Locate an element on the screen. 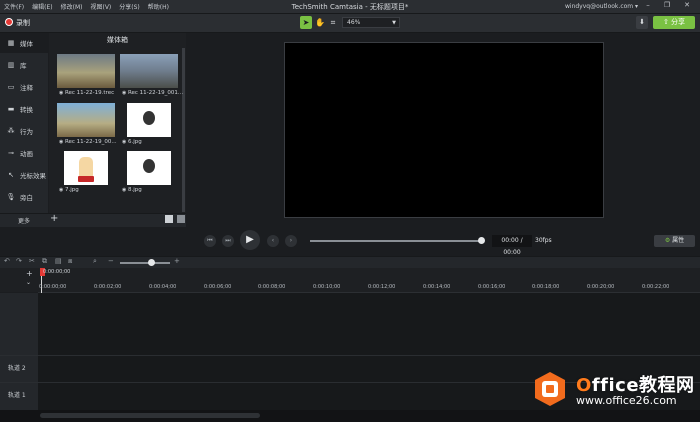  sidebar-item-transitions: ▬ 转换 is located at coordinates (24, 109).